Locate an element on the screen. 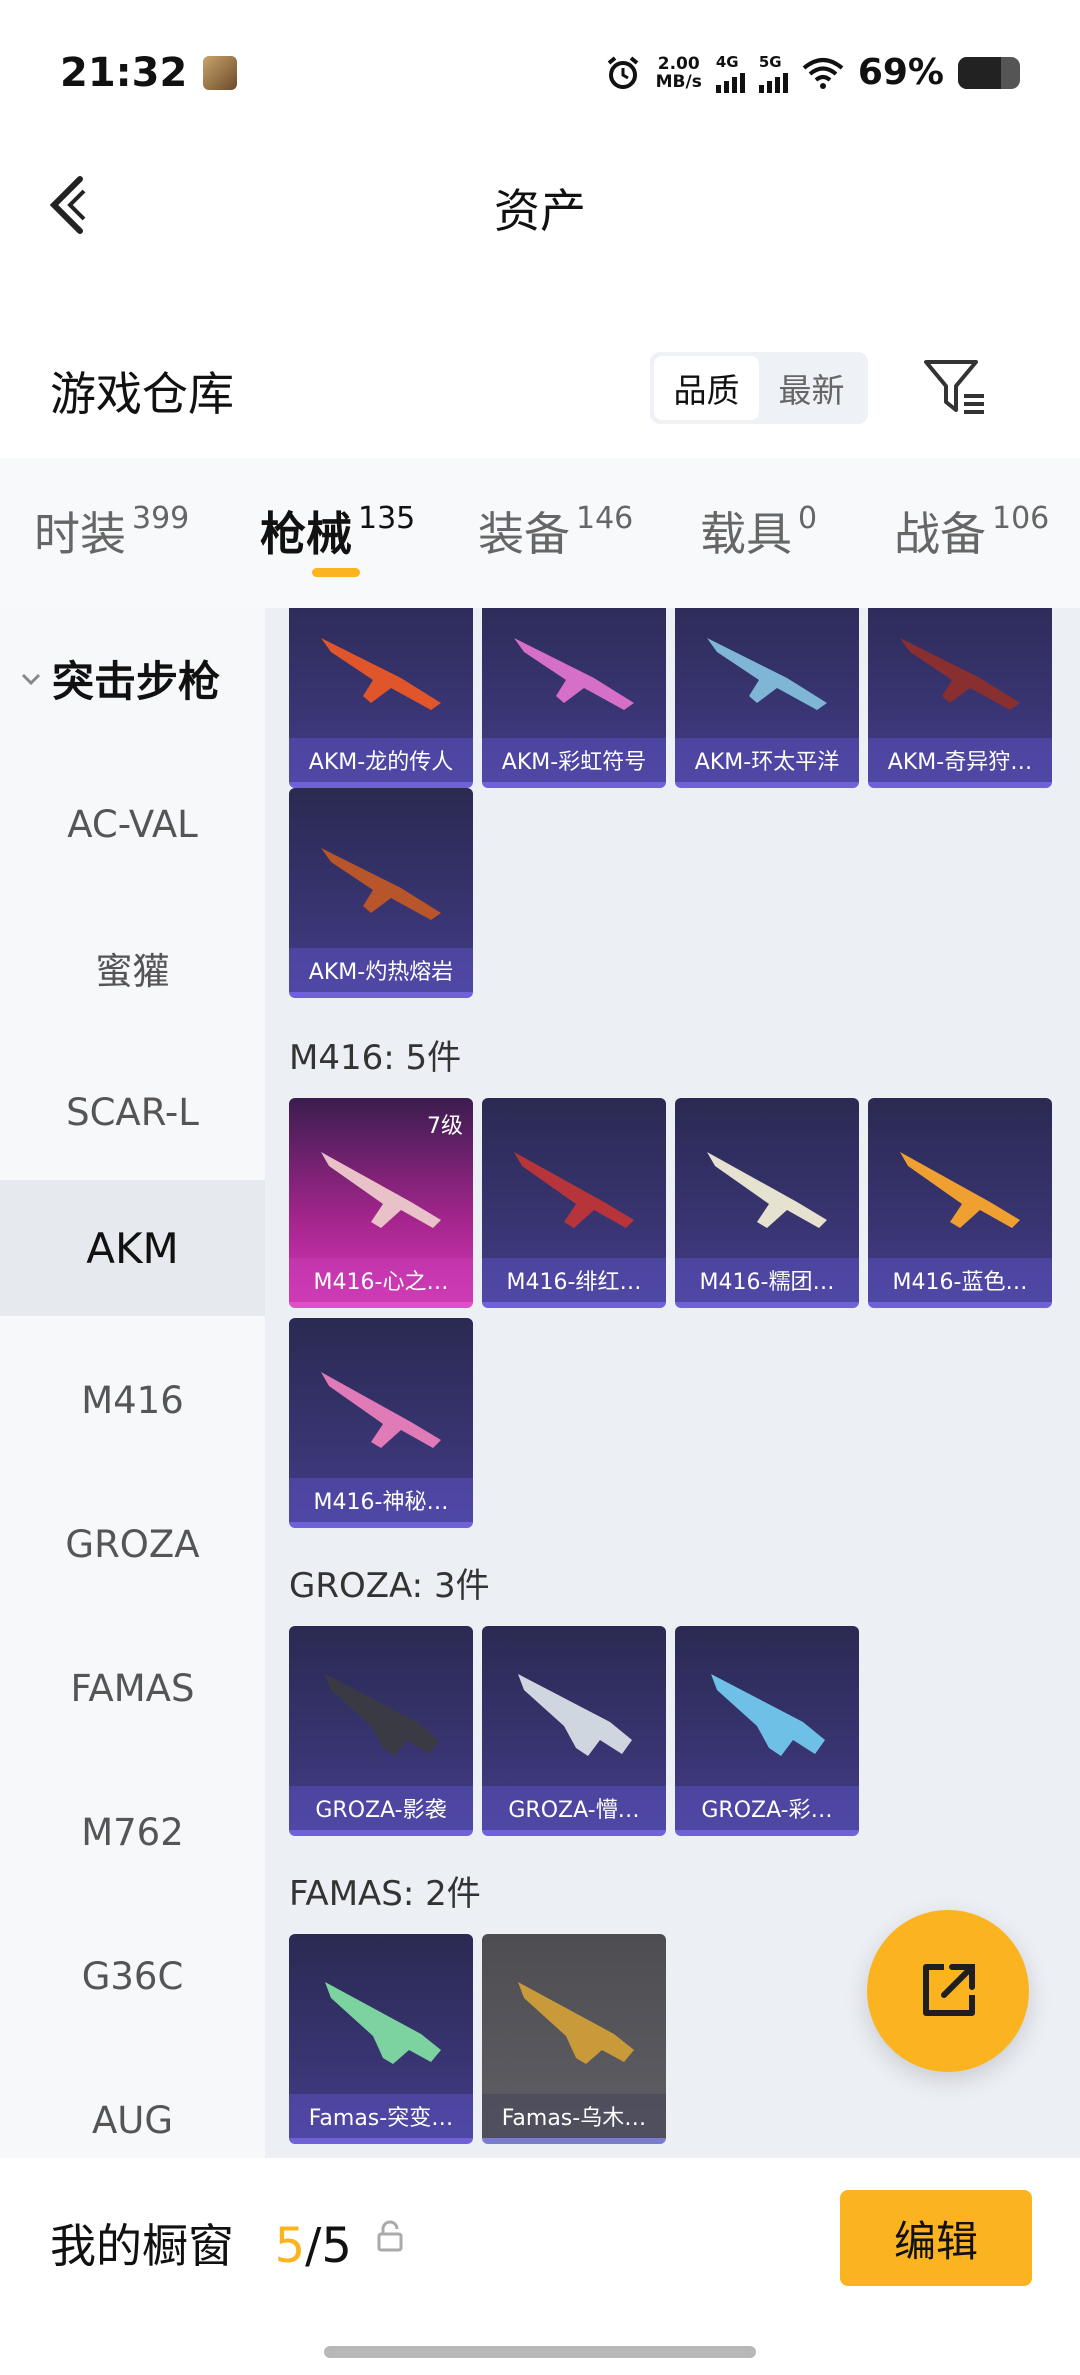  sidebar-item-famas: FAMAS is located at coordinates (132, 1688).